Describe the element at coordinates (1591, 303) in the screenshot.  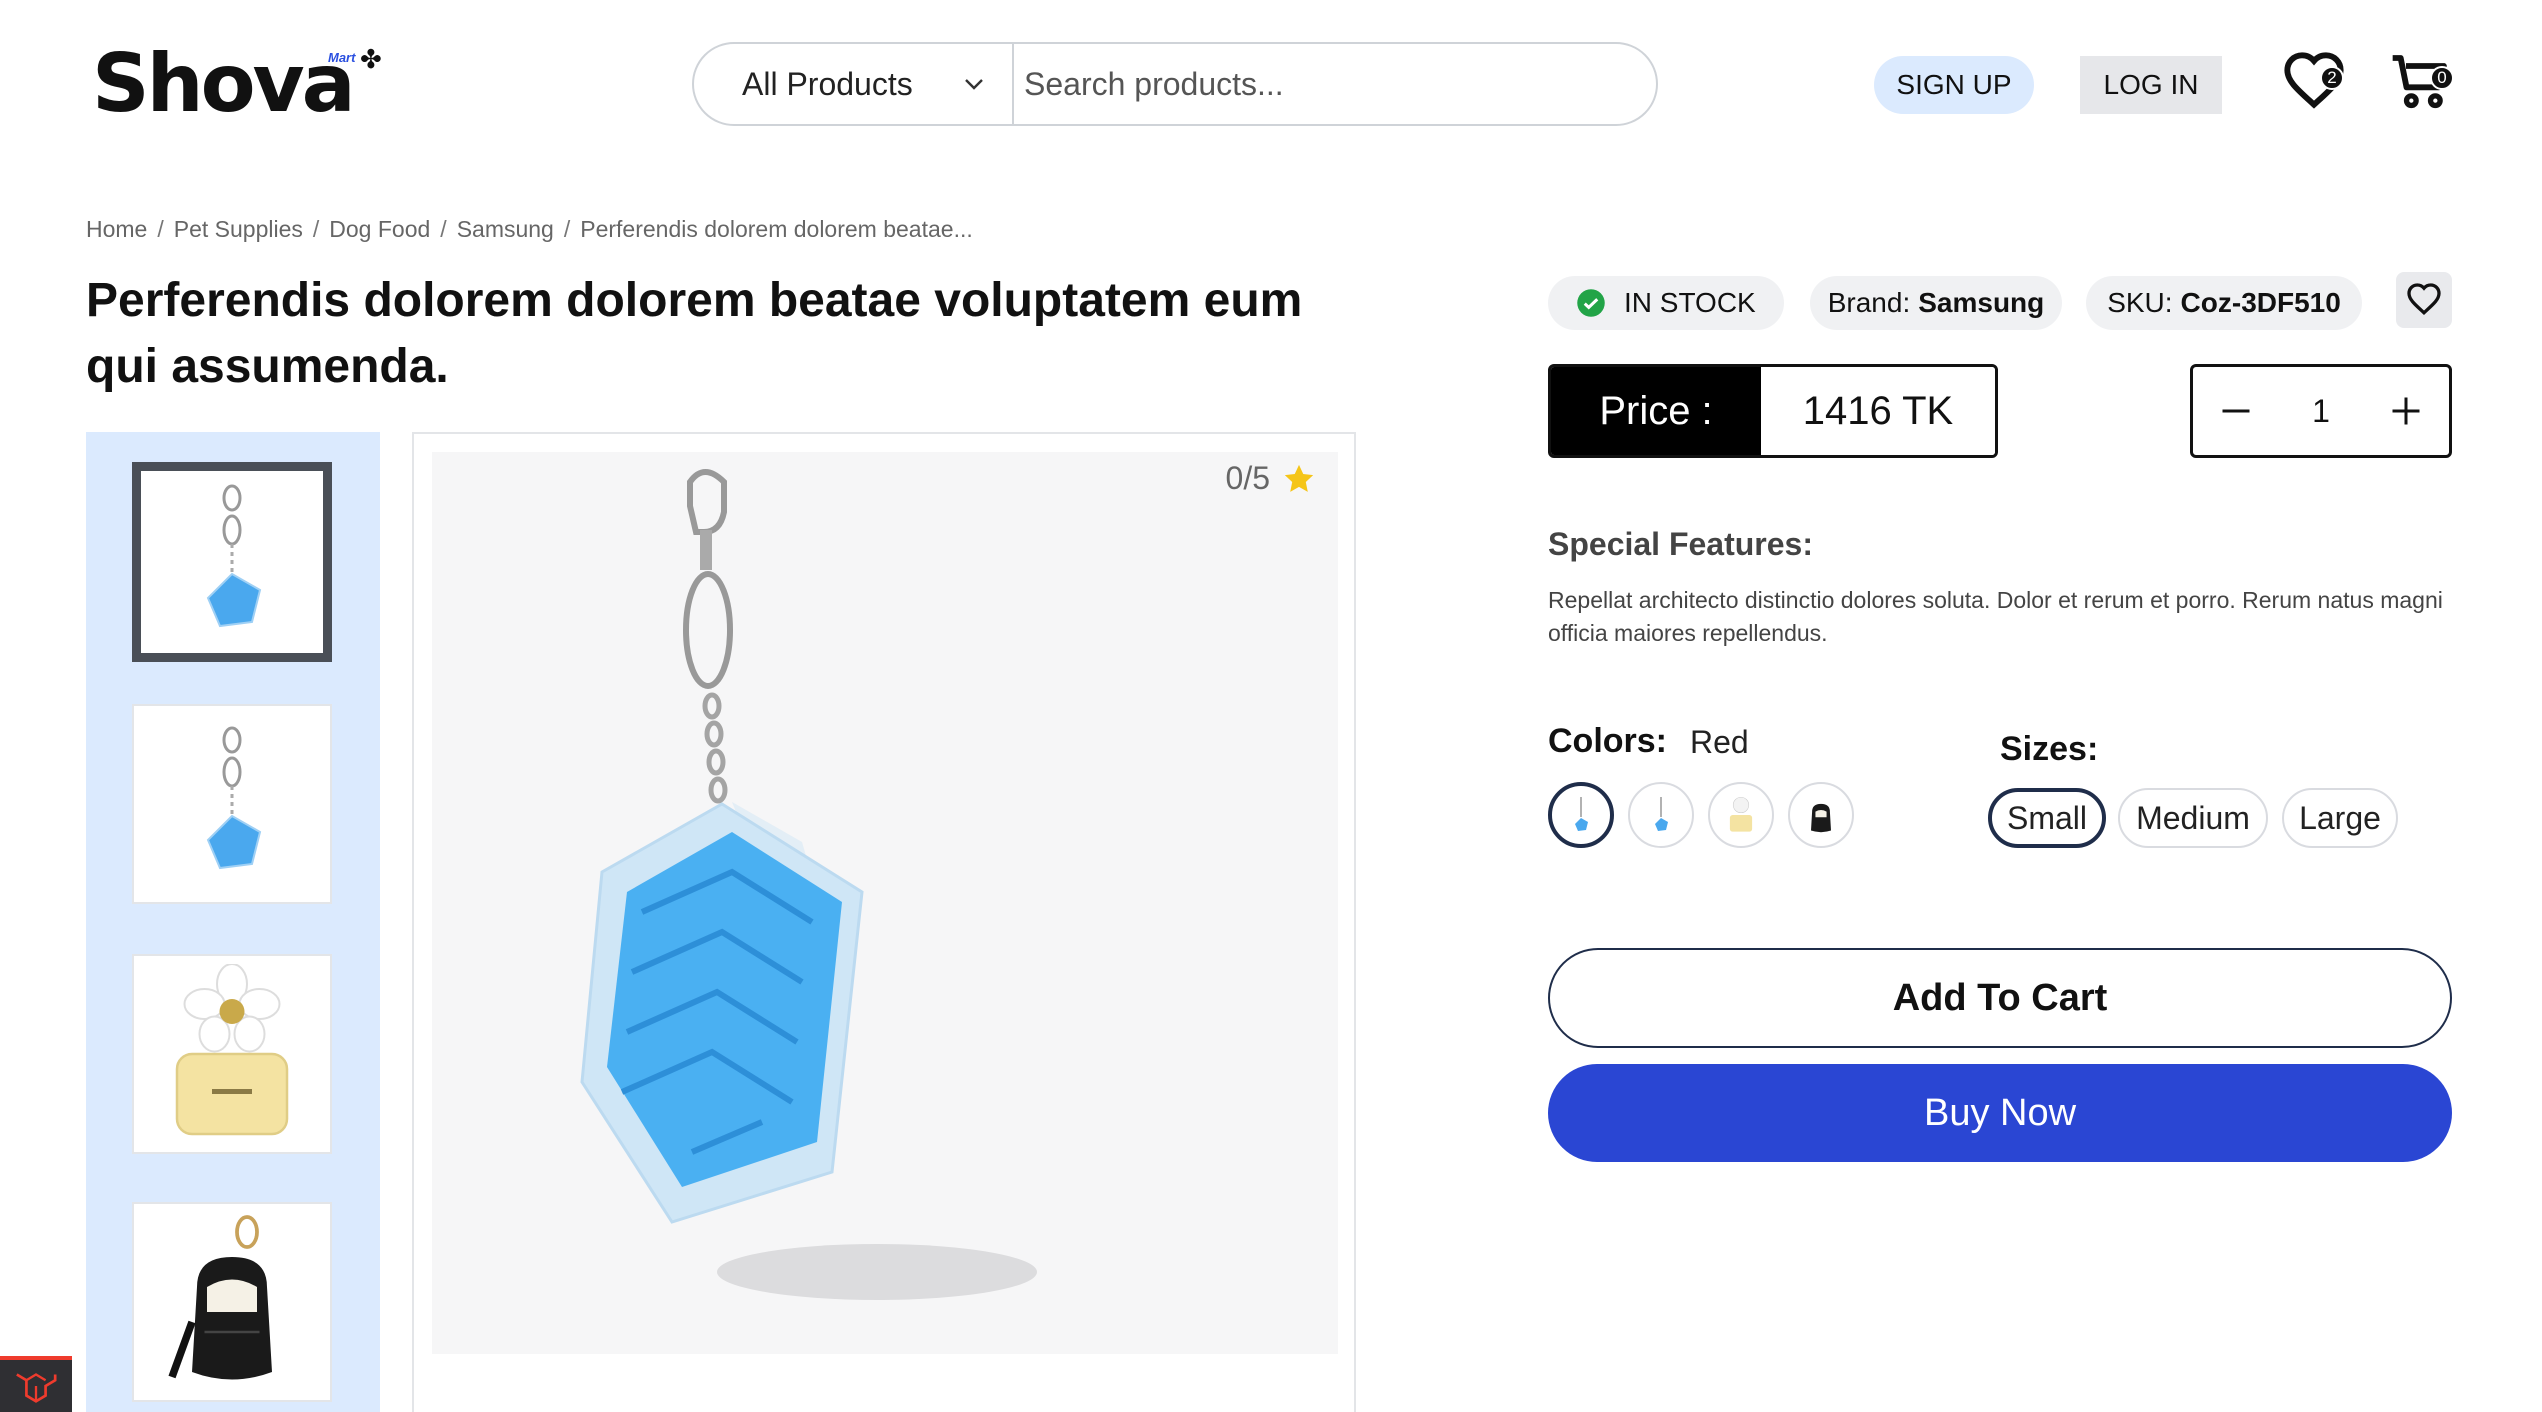
I see `check-circle-icon` at that location.